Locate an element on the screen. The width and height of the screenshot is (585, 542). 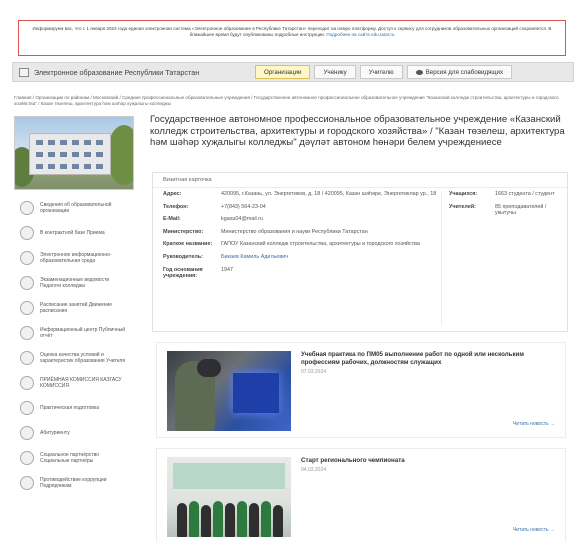
sidebar-item-label: Абитуриенту is located at coordinates (55, 433).